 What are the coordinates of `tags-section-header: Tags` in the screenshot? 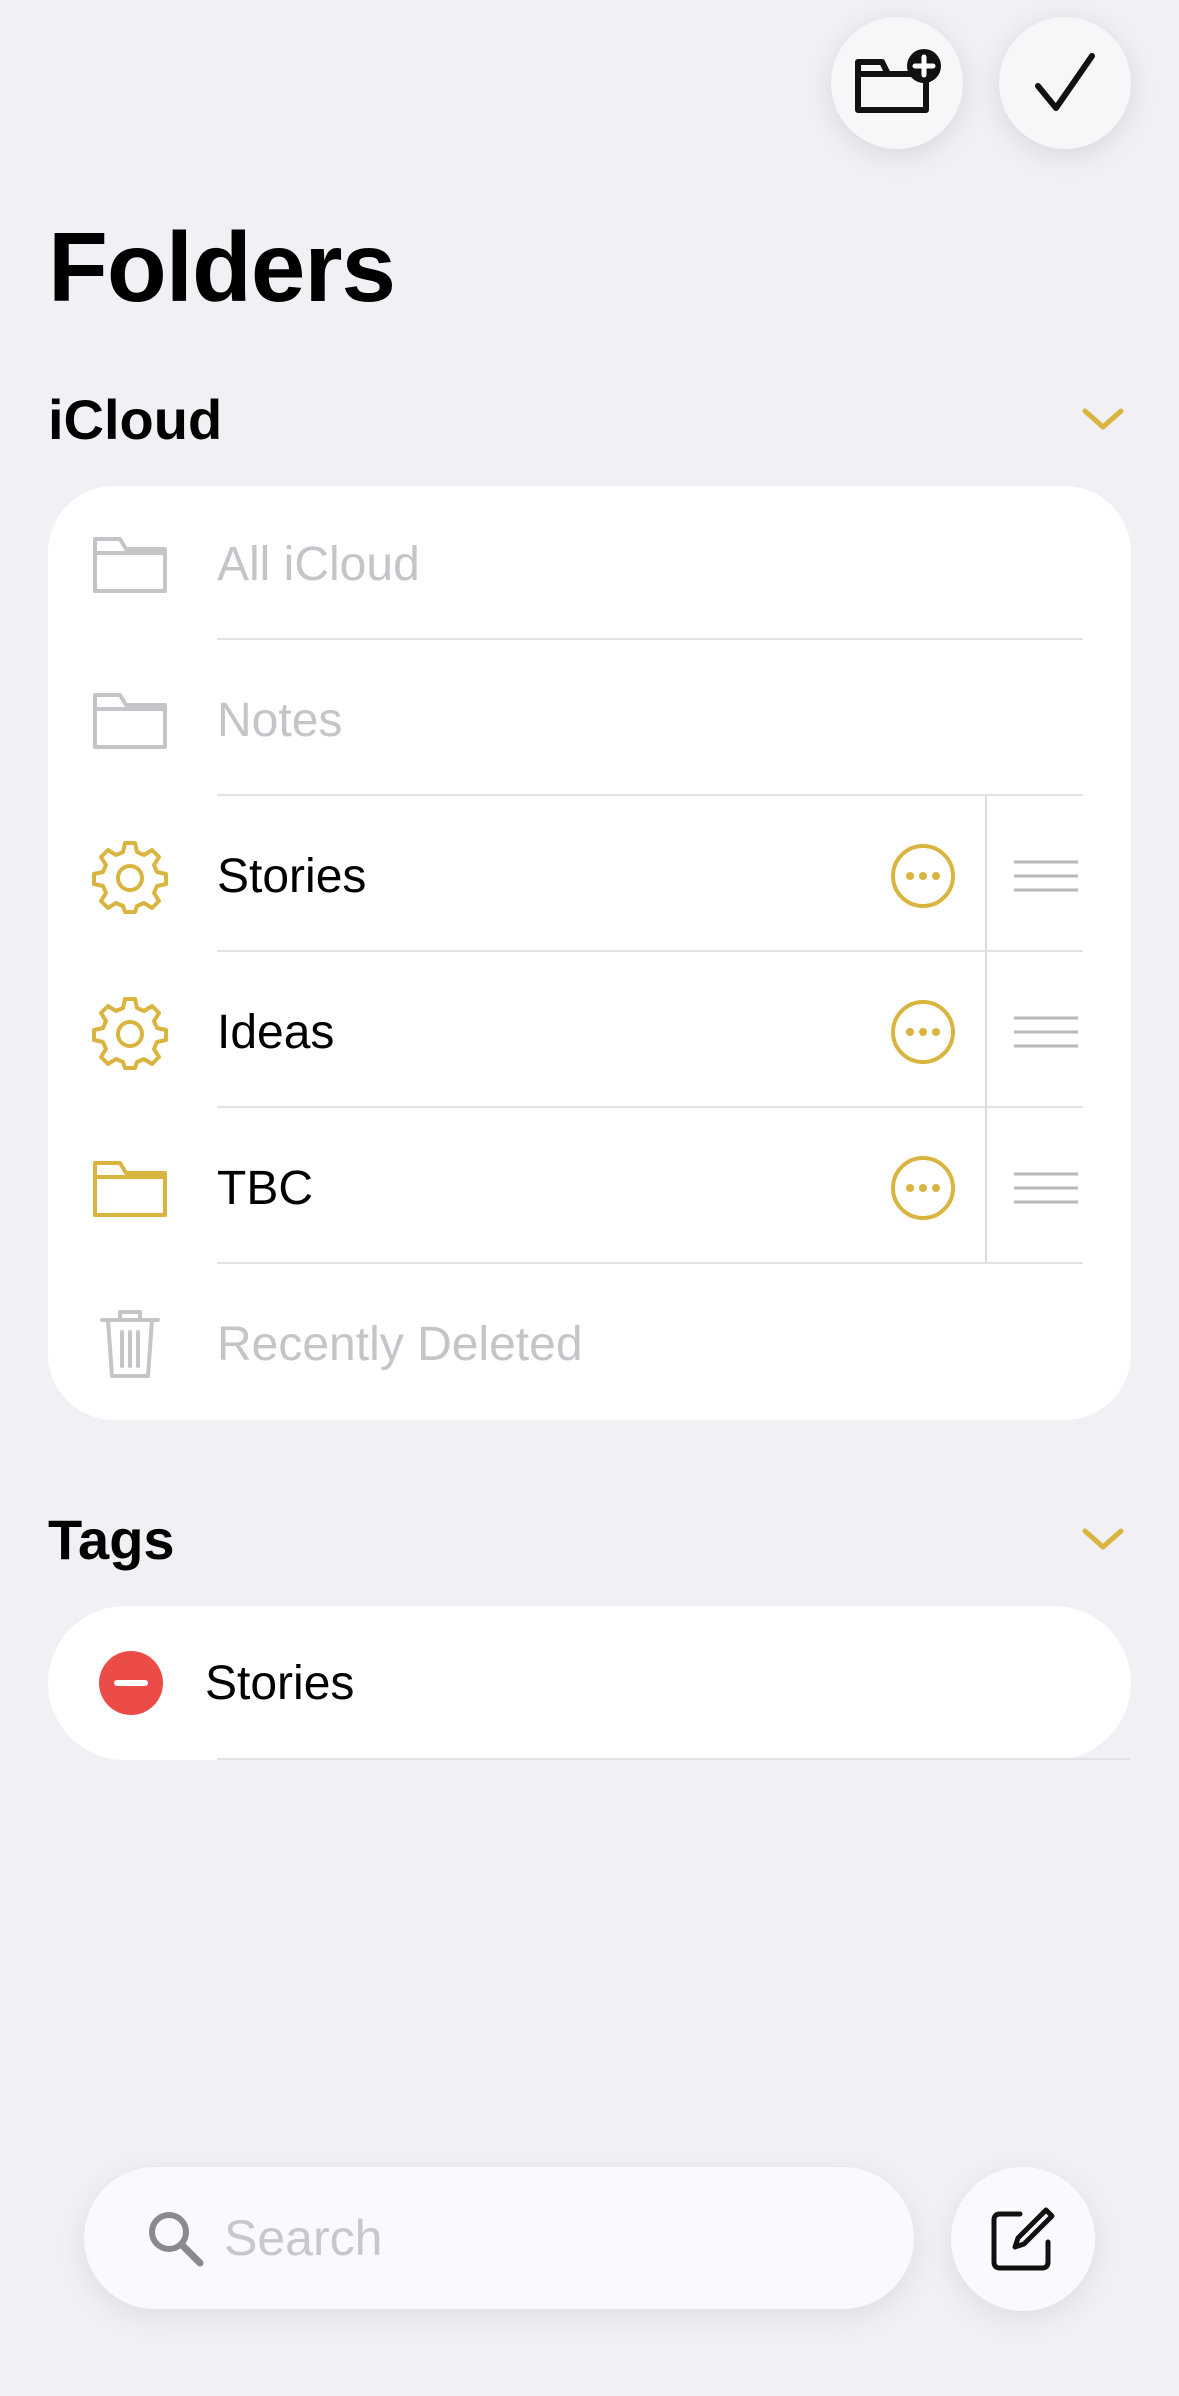 It's located at (589, 1539).